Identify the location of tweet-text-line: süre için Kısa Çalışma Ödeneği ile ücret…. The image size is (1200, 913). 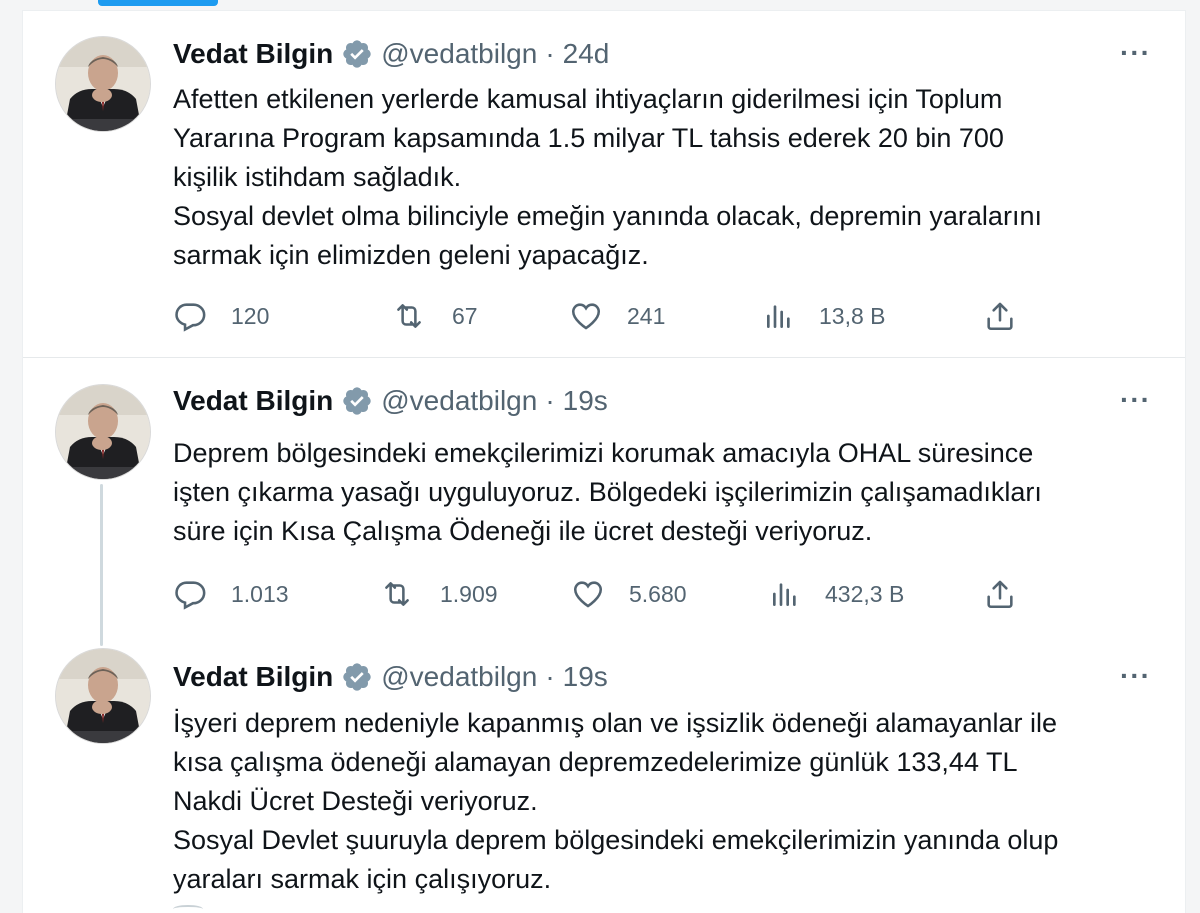
(523, 531).